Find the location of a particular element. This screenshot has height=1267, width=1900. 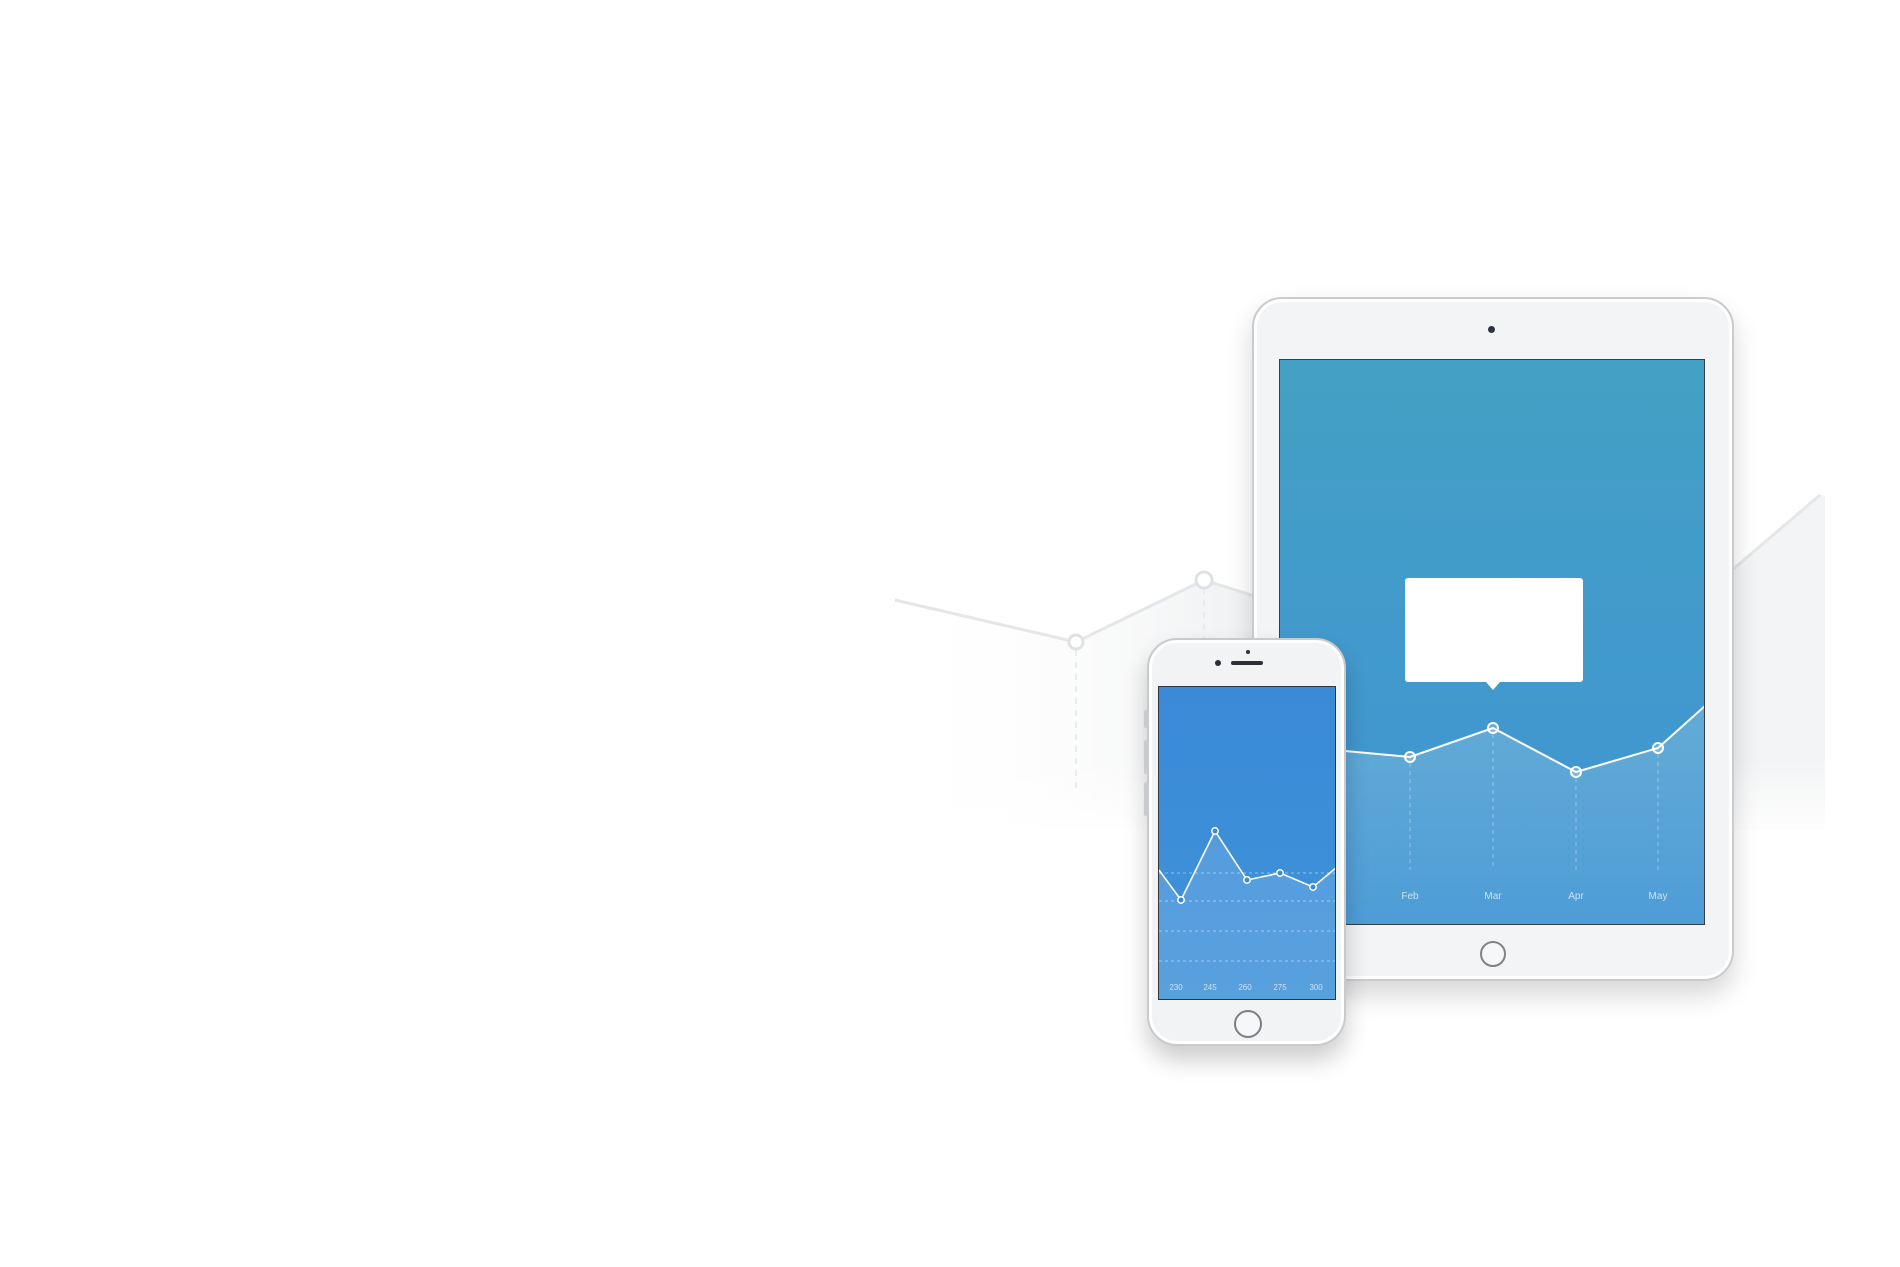

tablet-home-button is located at coordinates (1493, 954).